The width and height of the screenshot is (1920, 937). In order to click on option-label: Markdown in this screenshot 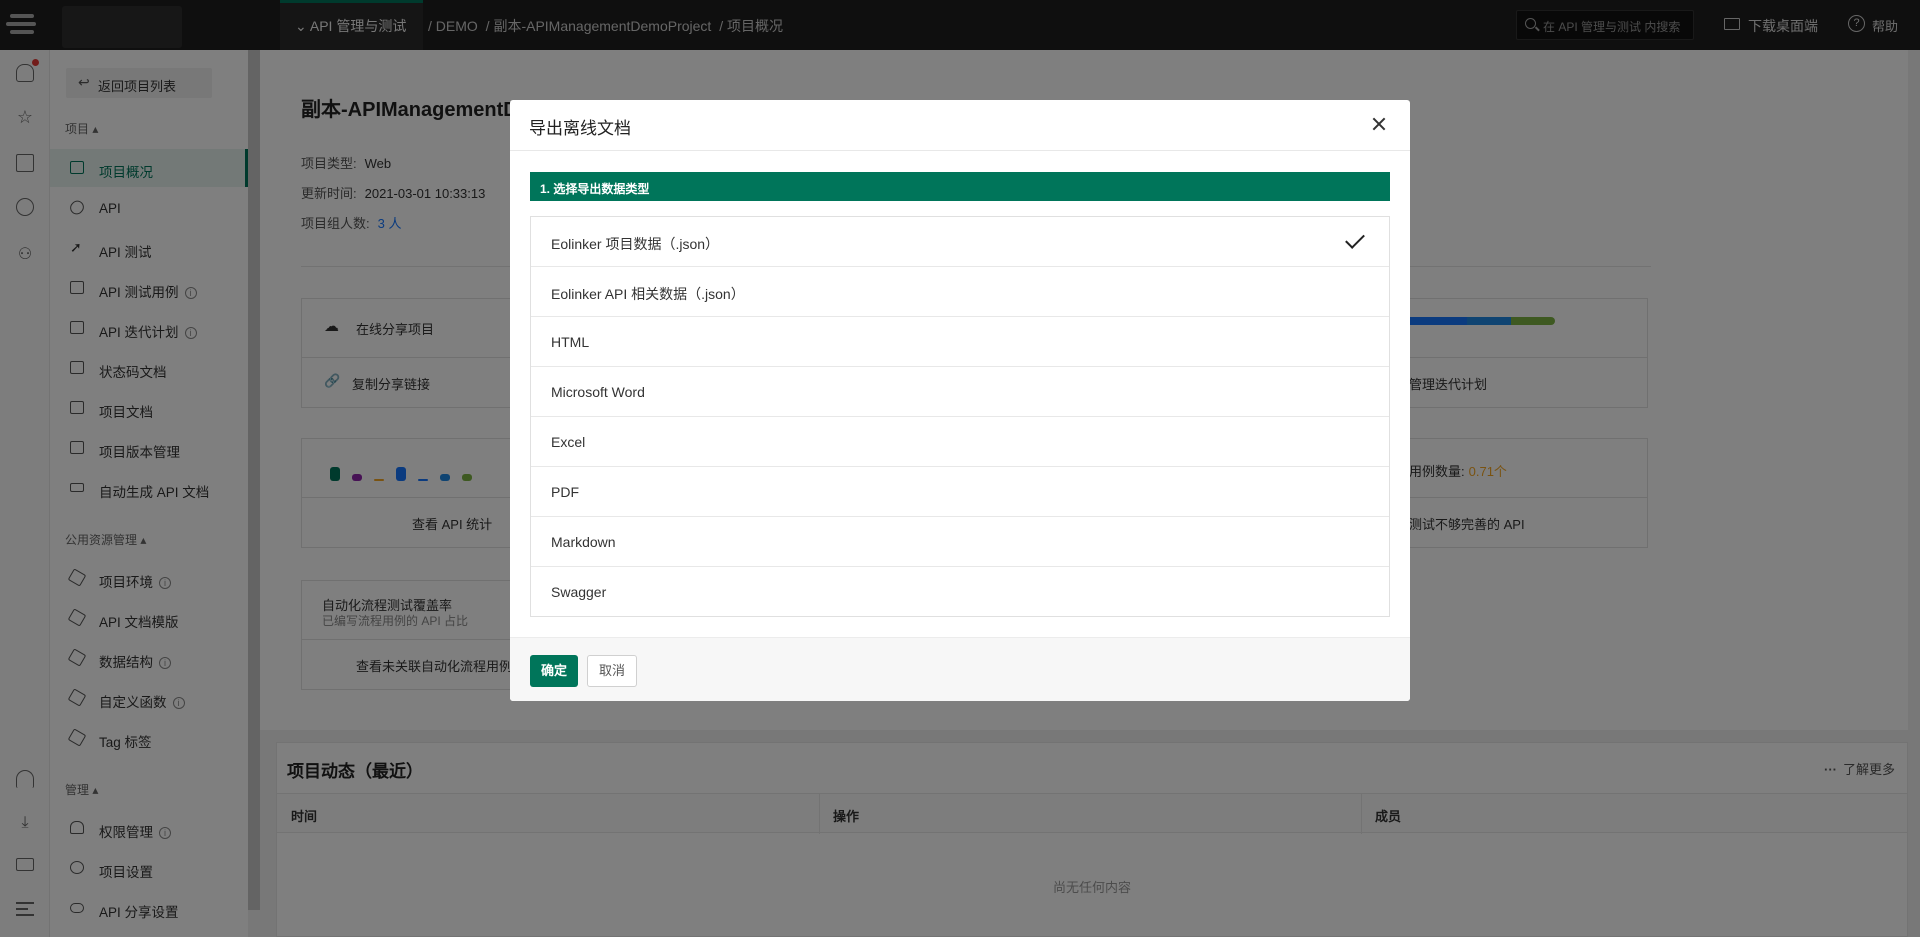, I will do `click(583, 542)`.